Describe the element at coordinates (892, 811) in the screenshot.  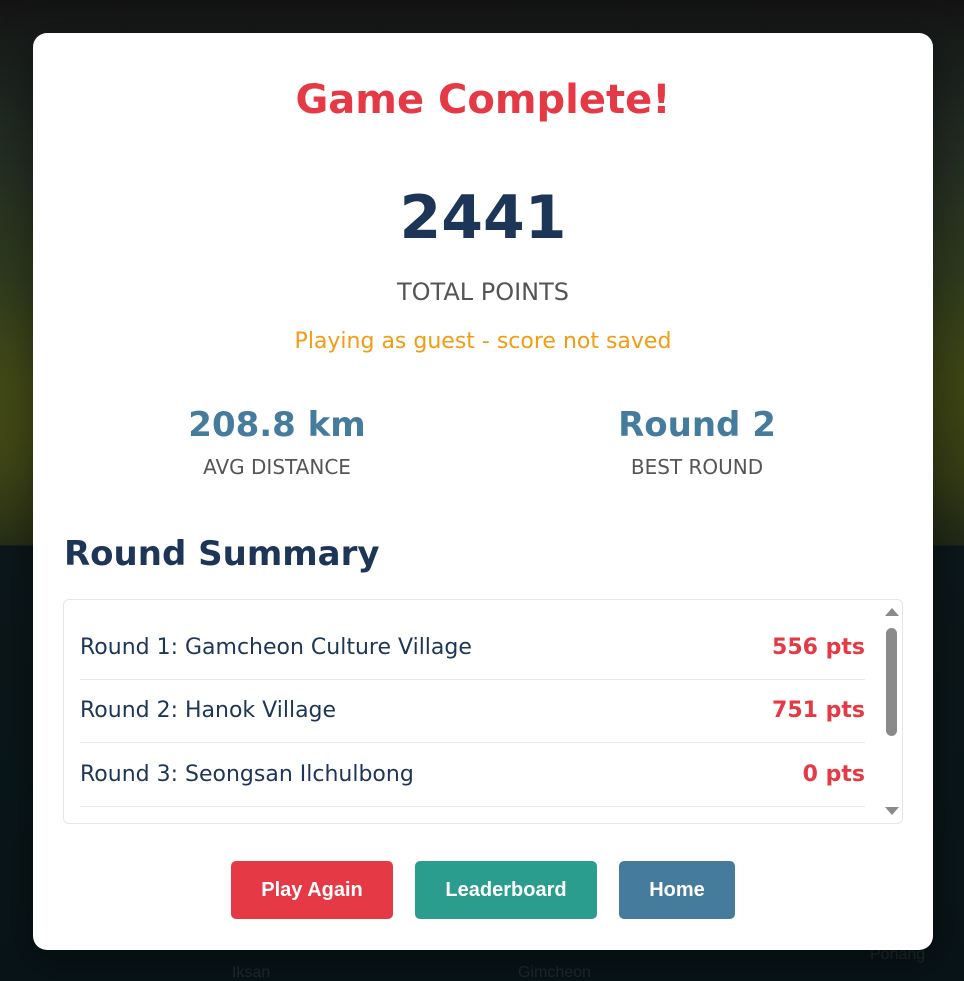
I see `scroll-down-arrow-icon` at that location.